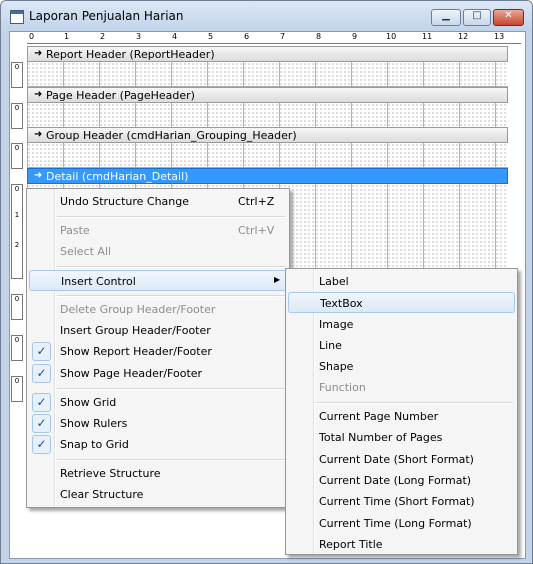 This screenshot has width=533, height=564. What do you see at coordinates (401, 387) in the screenshot?
I see `submenu-item-function: Function` at bounding box center [401, 387].